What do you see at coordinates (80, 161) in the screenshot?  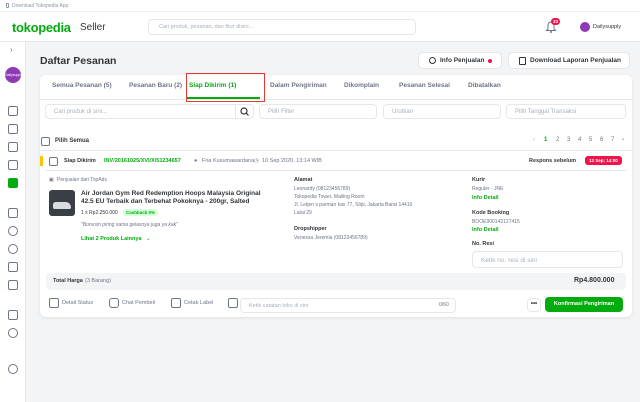 I see `order-status: Siap Dikirim` at bounding box center [80, 161].